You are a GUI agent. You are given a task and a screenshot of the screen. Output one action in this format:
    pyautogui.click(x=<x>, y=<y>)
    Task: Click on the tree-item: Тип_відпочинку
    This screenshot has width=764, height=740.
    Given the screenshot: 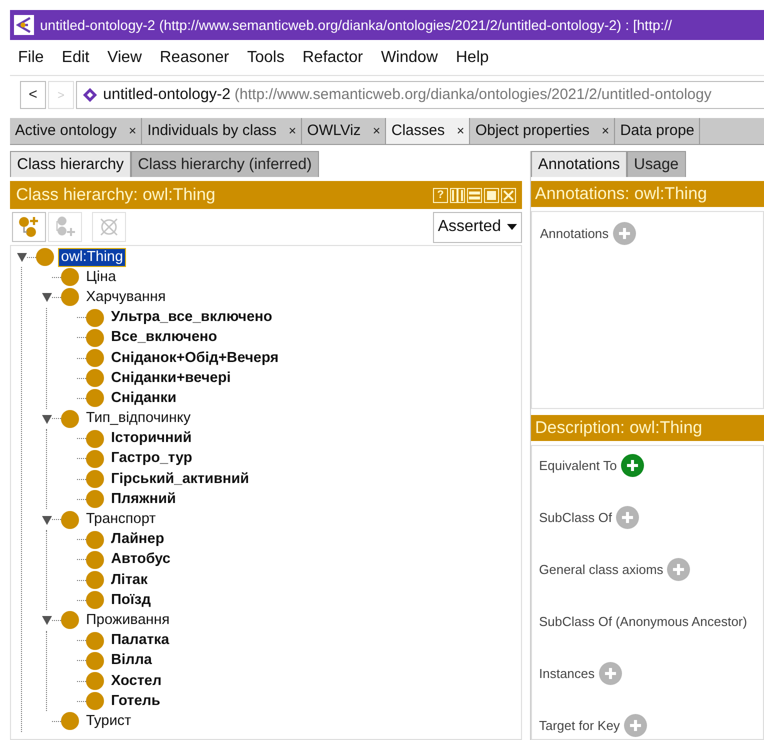 What is the action you would take?
    pyautogui.click(x=138, y=419)
    